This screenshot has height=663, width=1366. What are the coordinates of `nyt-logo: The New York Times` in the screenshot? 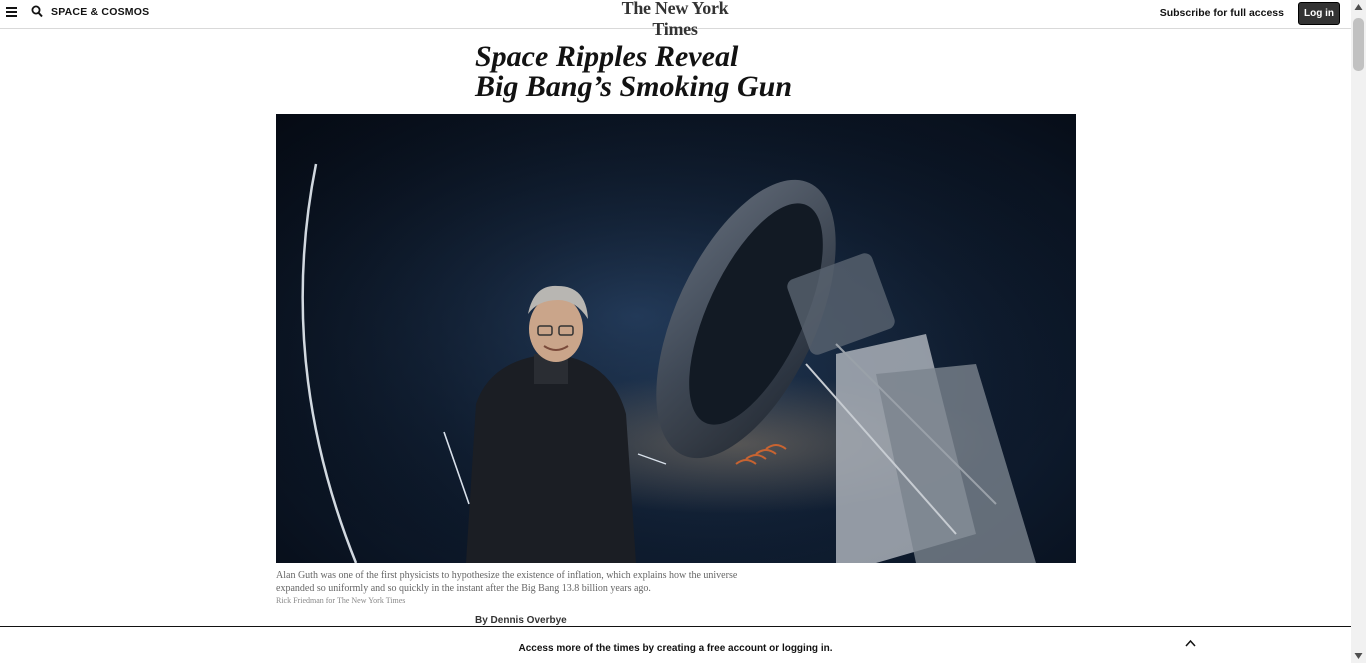 It's located at (675, 20).